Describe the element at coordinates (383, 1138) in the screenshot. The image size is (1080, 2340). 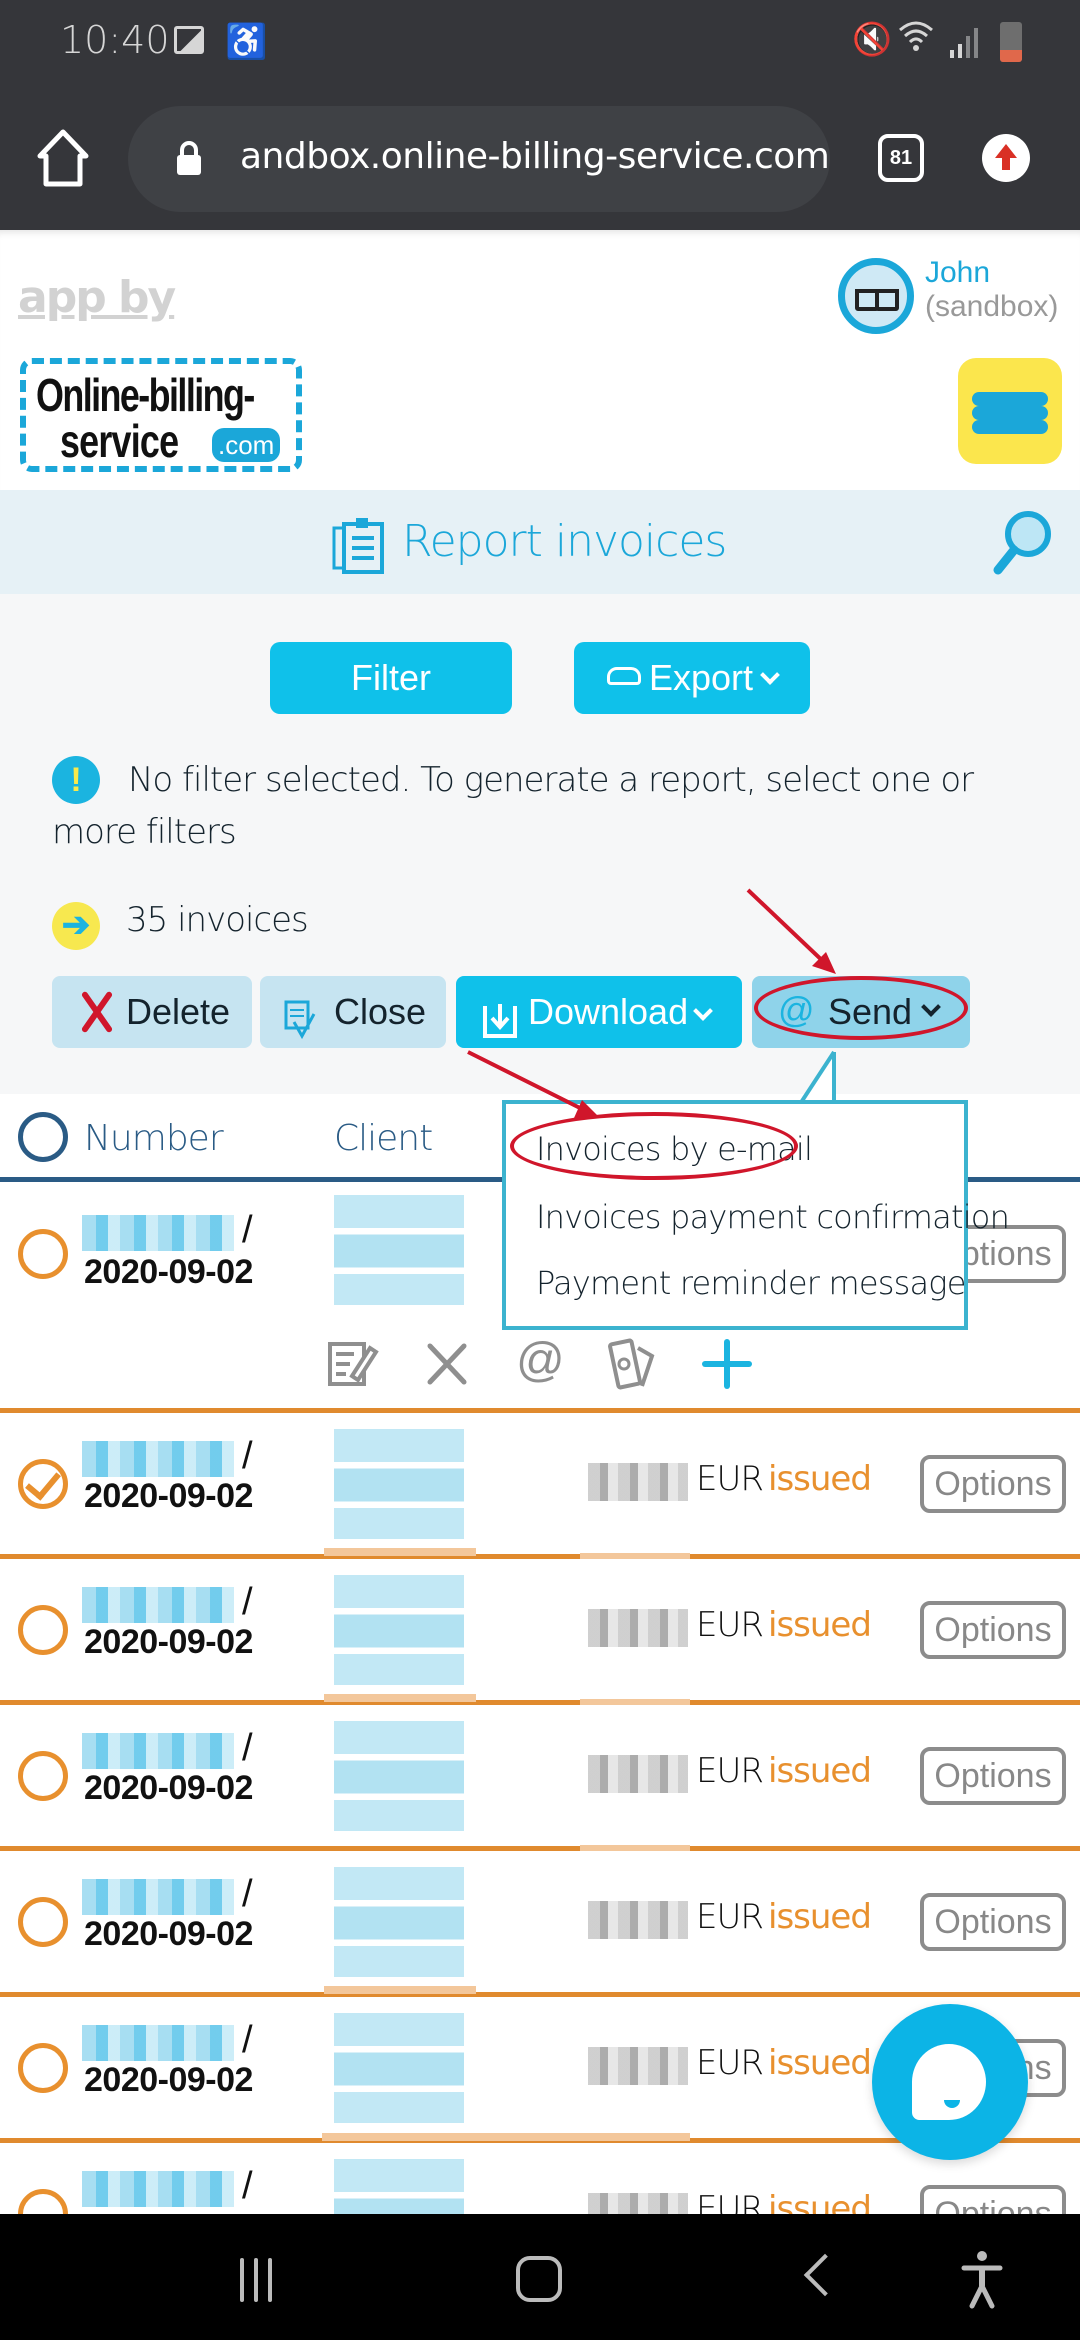
I see `column-client: Client` at that location.